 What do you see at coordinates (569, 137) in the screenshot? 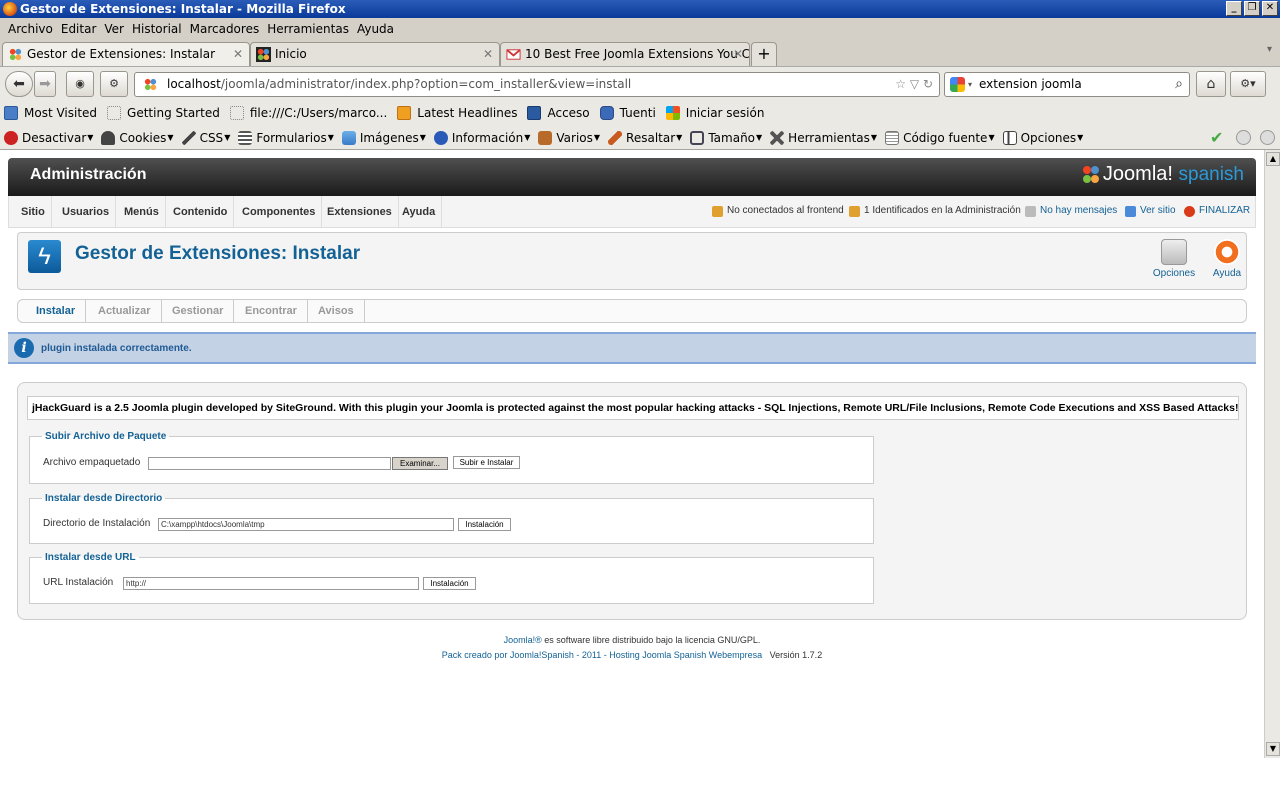
I see `dev-varios: Varios ▼` at bounding box center [569, 137].